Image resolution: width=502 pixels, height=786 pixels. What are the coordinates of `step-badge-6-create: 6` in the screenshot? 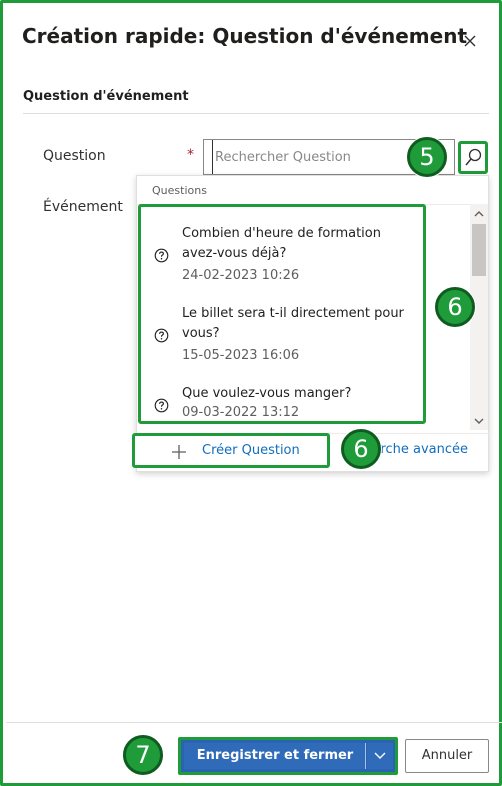 It's located at (361, 449).